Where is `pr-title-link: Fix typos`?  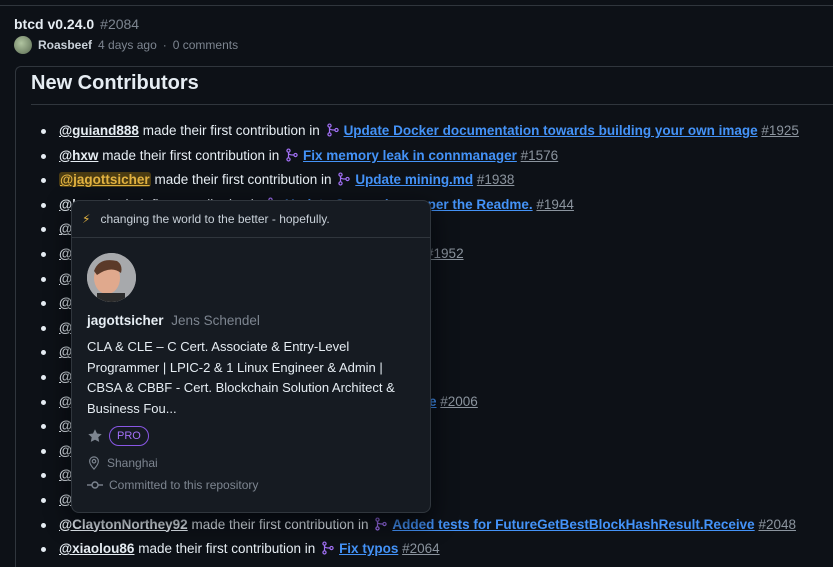 pr-title-link: Fix typos is located at coordinates (368, 548).